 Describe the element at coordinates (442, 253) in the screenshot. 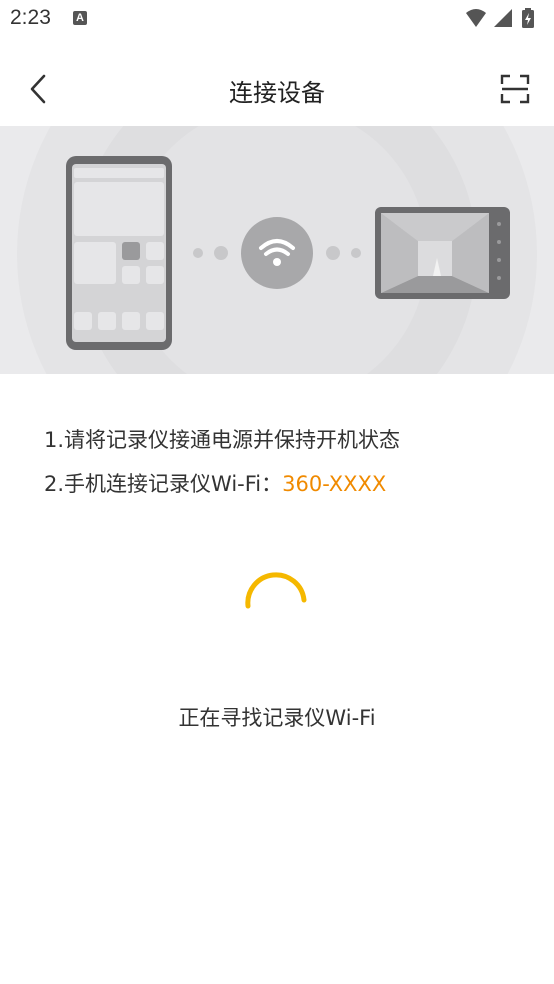

I see `dashcam-icon` at that location.